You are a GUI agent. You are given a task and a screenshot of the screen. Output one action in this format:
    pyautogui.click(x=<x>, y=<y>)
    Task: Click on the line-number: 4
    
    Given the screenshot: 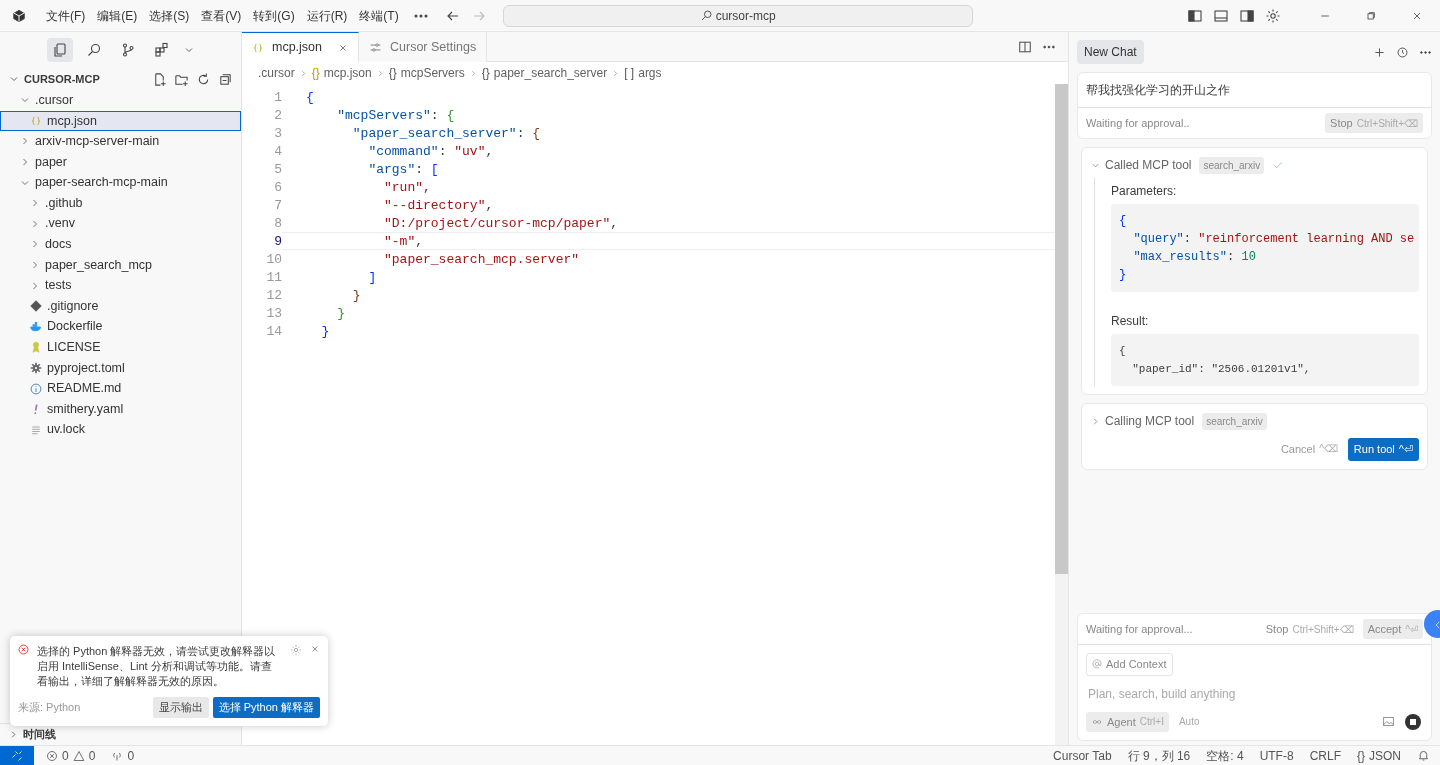 What is the action you would take?
    pyautogui.click(x=277, y=151)
    